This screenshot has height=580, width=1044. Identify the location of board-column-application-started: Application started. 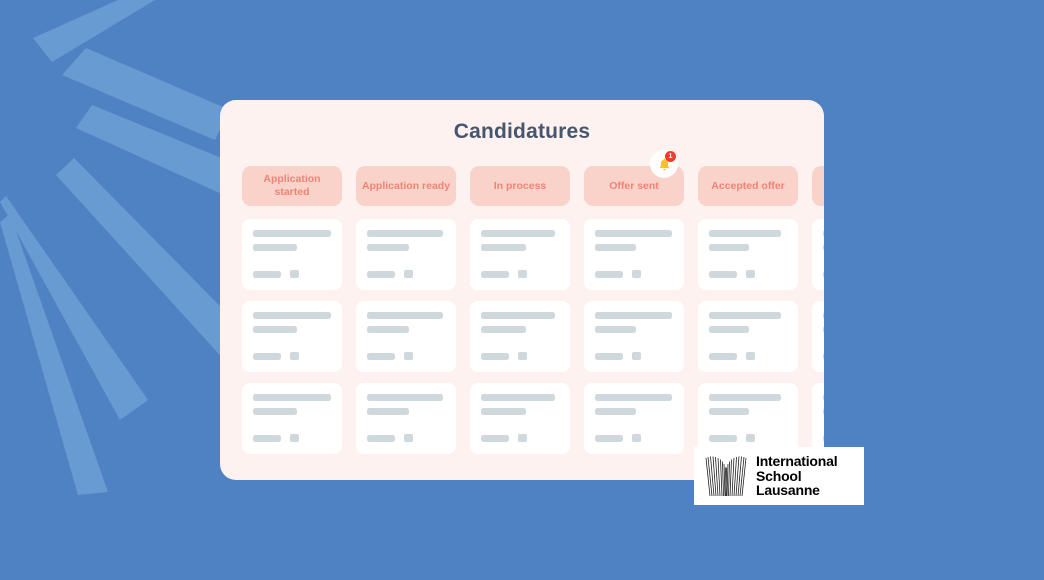
(292, 310).